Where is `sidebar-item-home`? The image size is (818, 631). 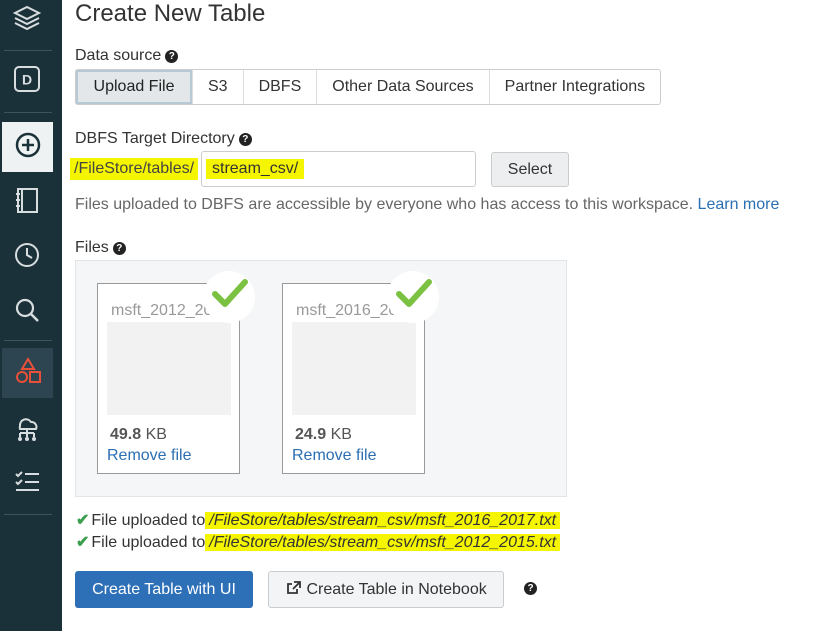 sidebar-item-home is located at coordinates (26, 20).